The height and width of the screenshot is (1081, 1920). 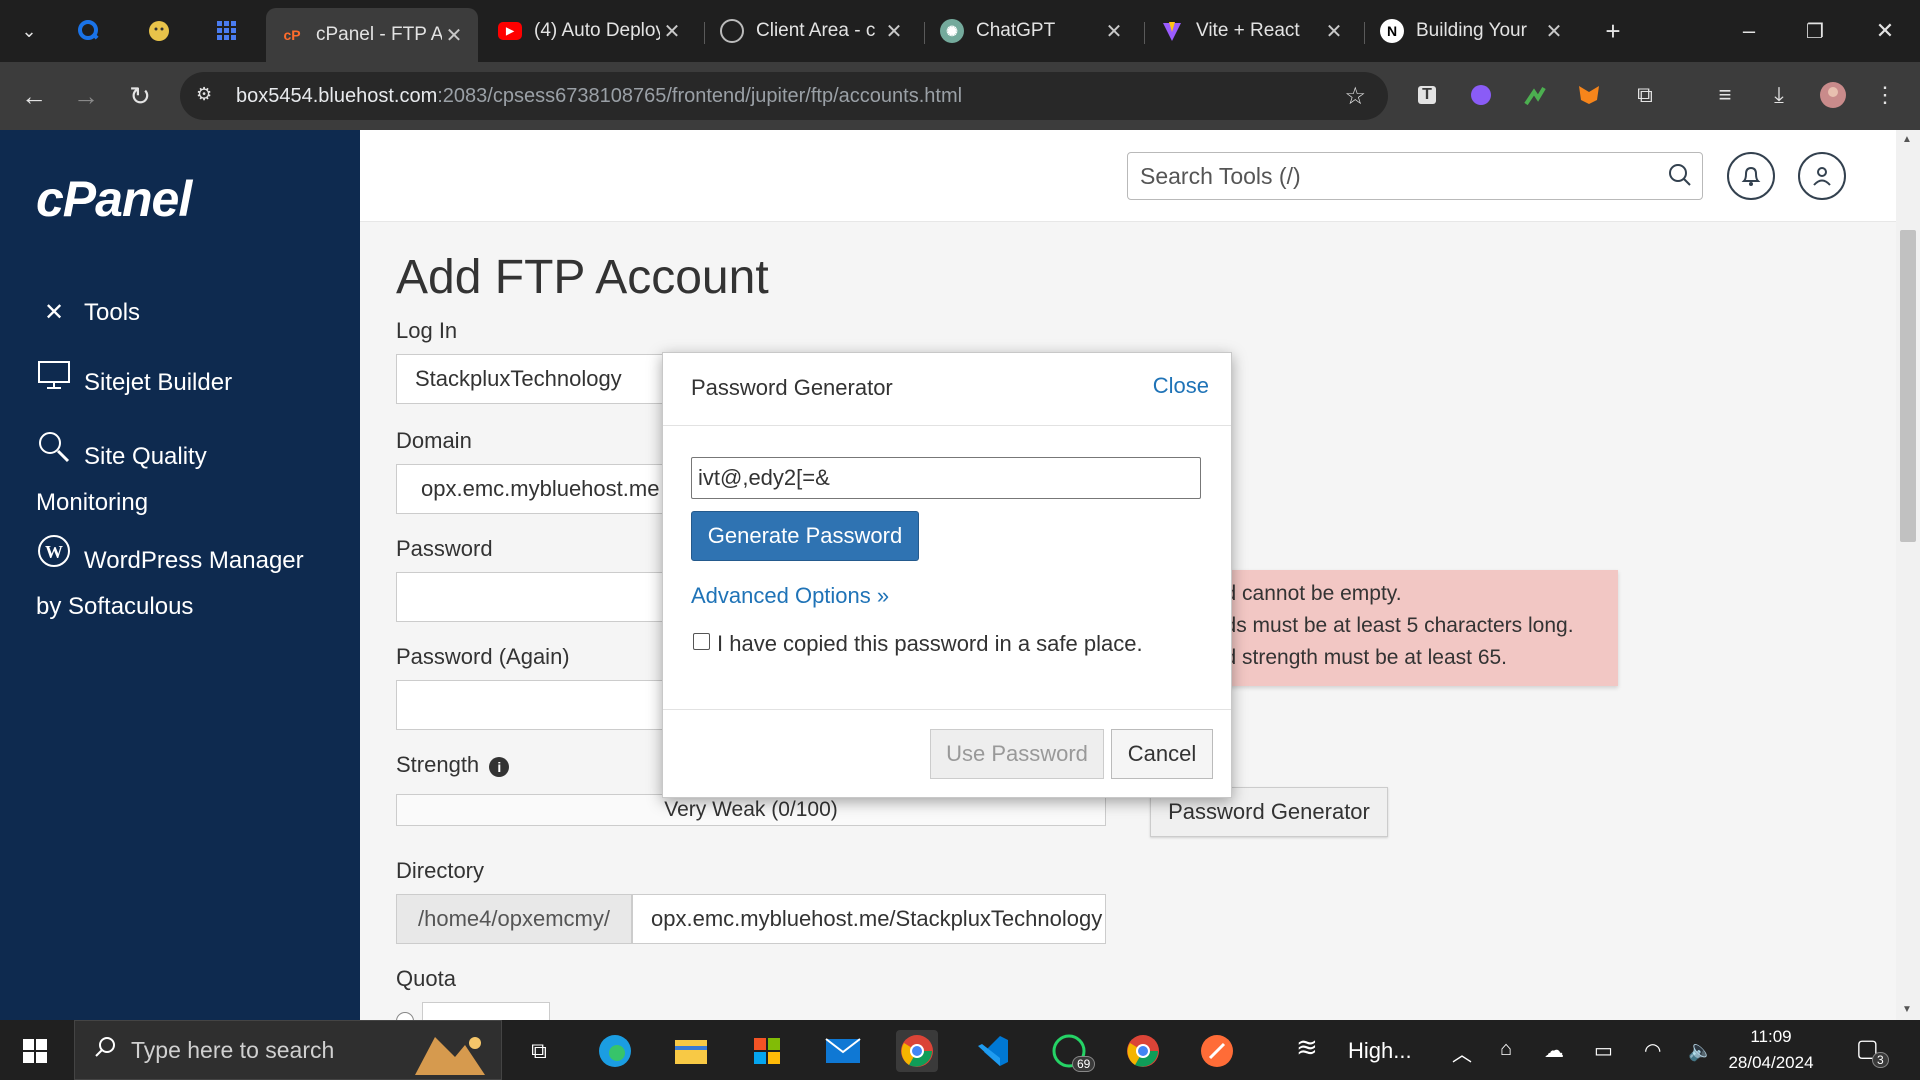 I want to click on extension-purple-icon, so click(x=1481, y=95).